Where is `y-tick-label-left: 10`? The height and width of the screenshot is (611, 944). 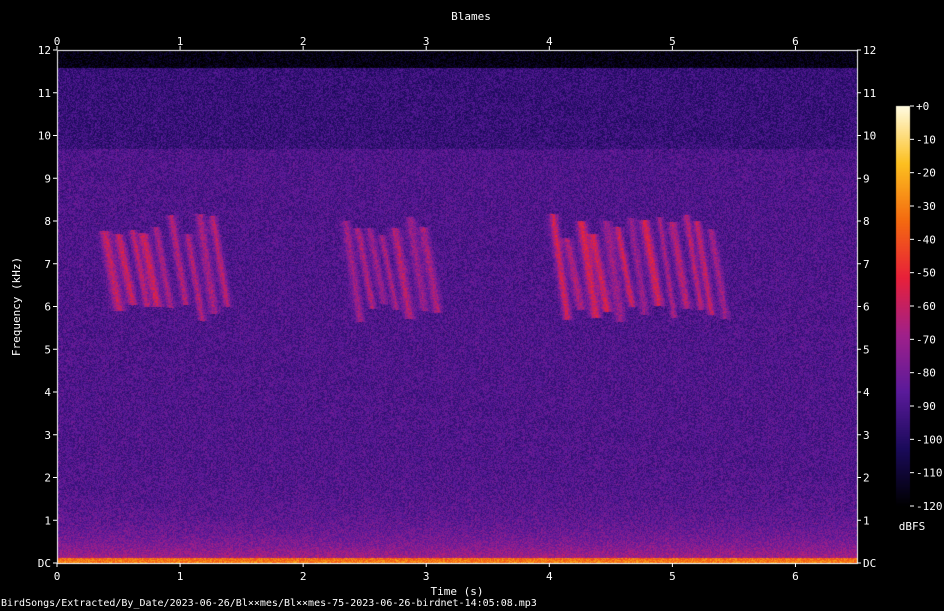 y-tick-label-left: 10 is located at coordinates (44, 136).